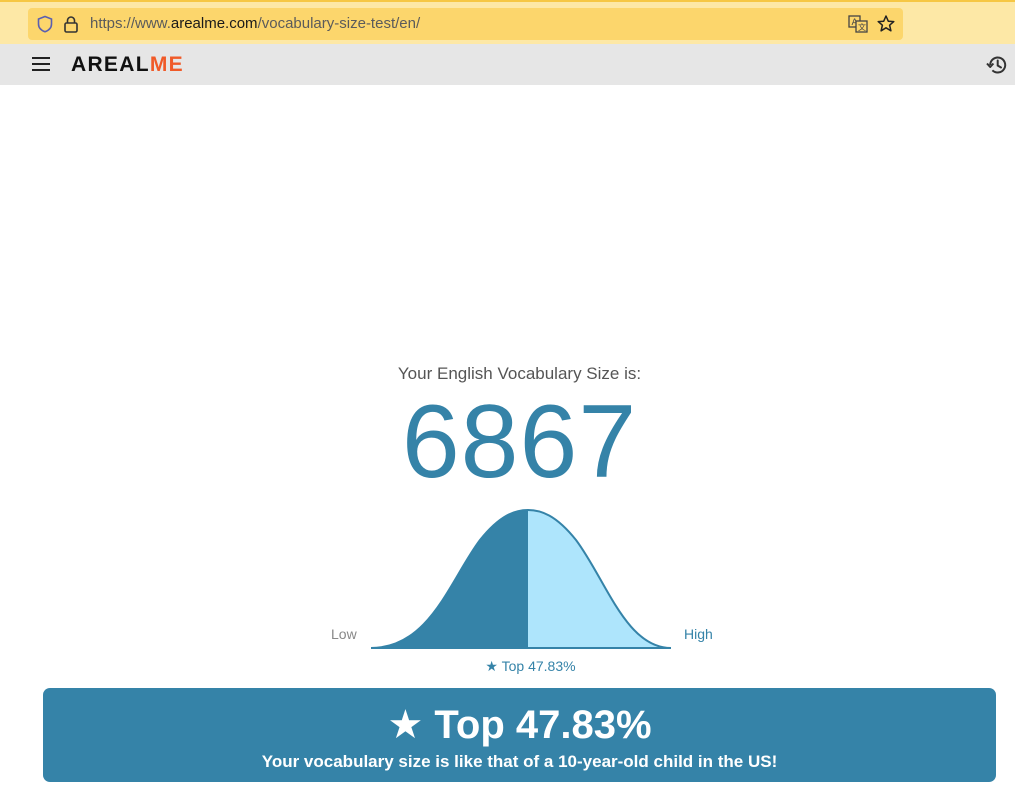 The image size is (1015, 801). What do you see at coordinates (449, 579) in the screenshot?
I see `curve-left-area` at bounding box center [449, 579].